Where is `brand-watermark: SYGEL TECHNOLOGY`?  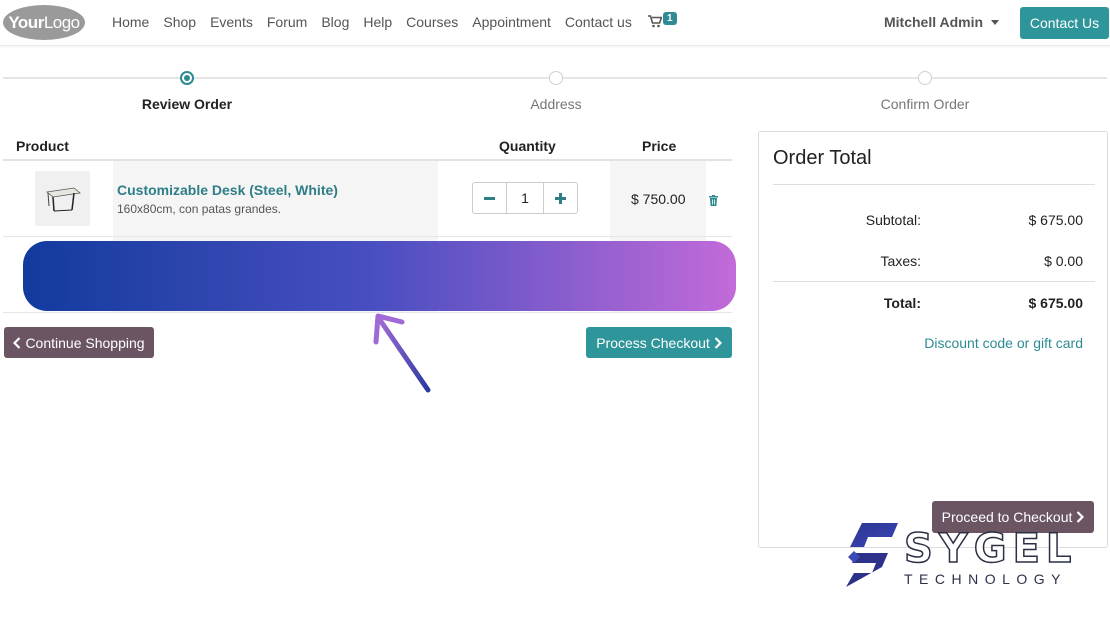
brand-watermark: SYGEL TECHNOLOGY is located at coordinates (961, 555).